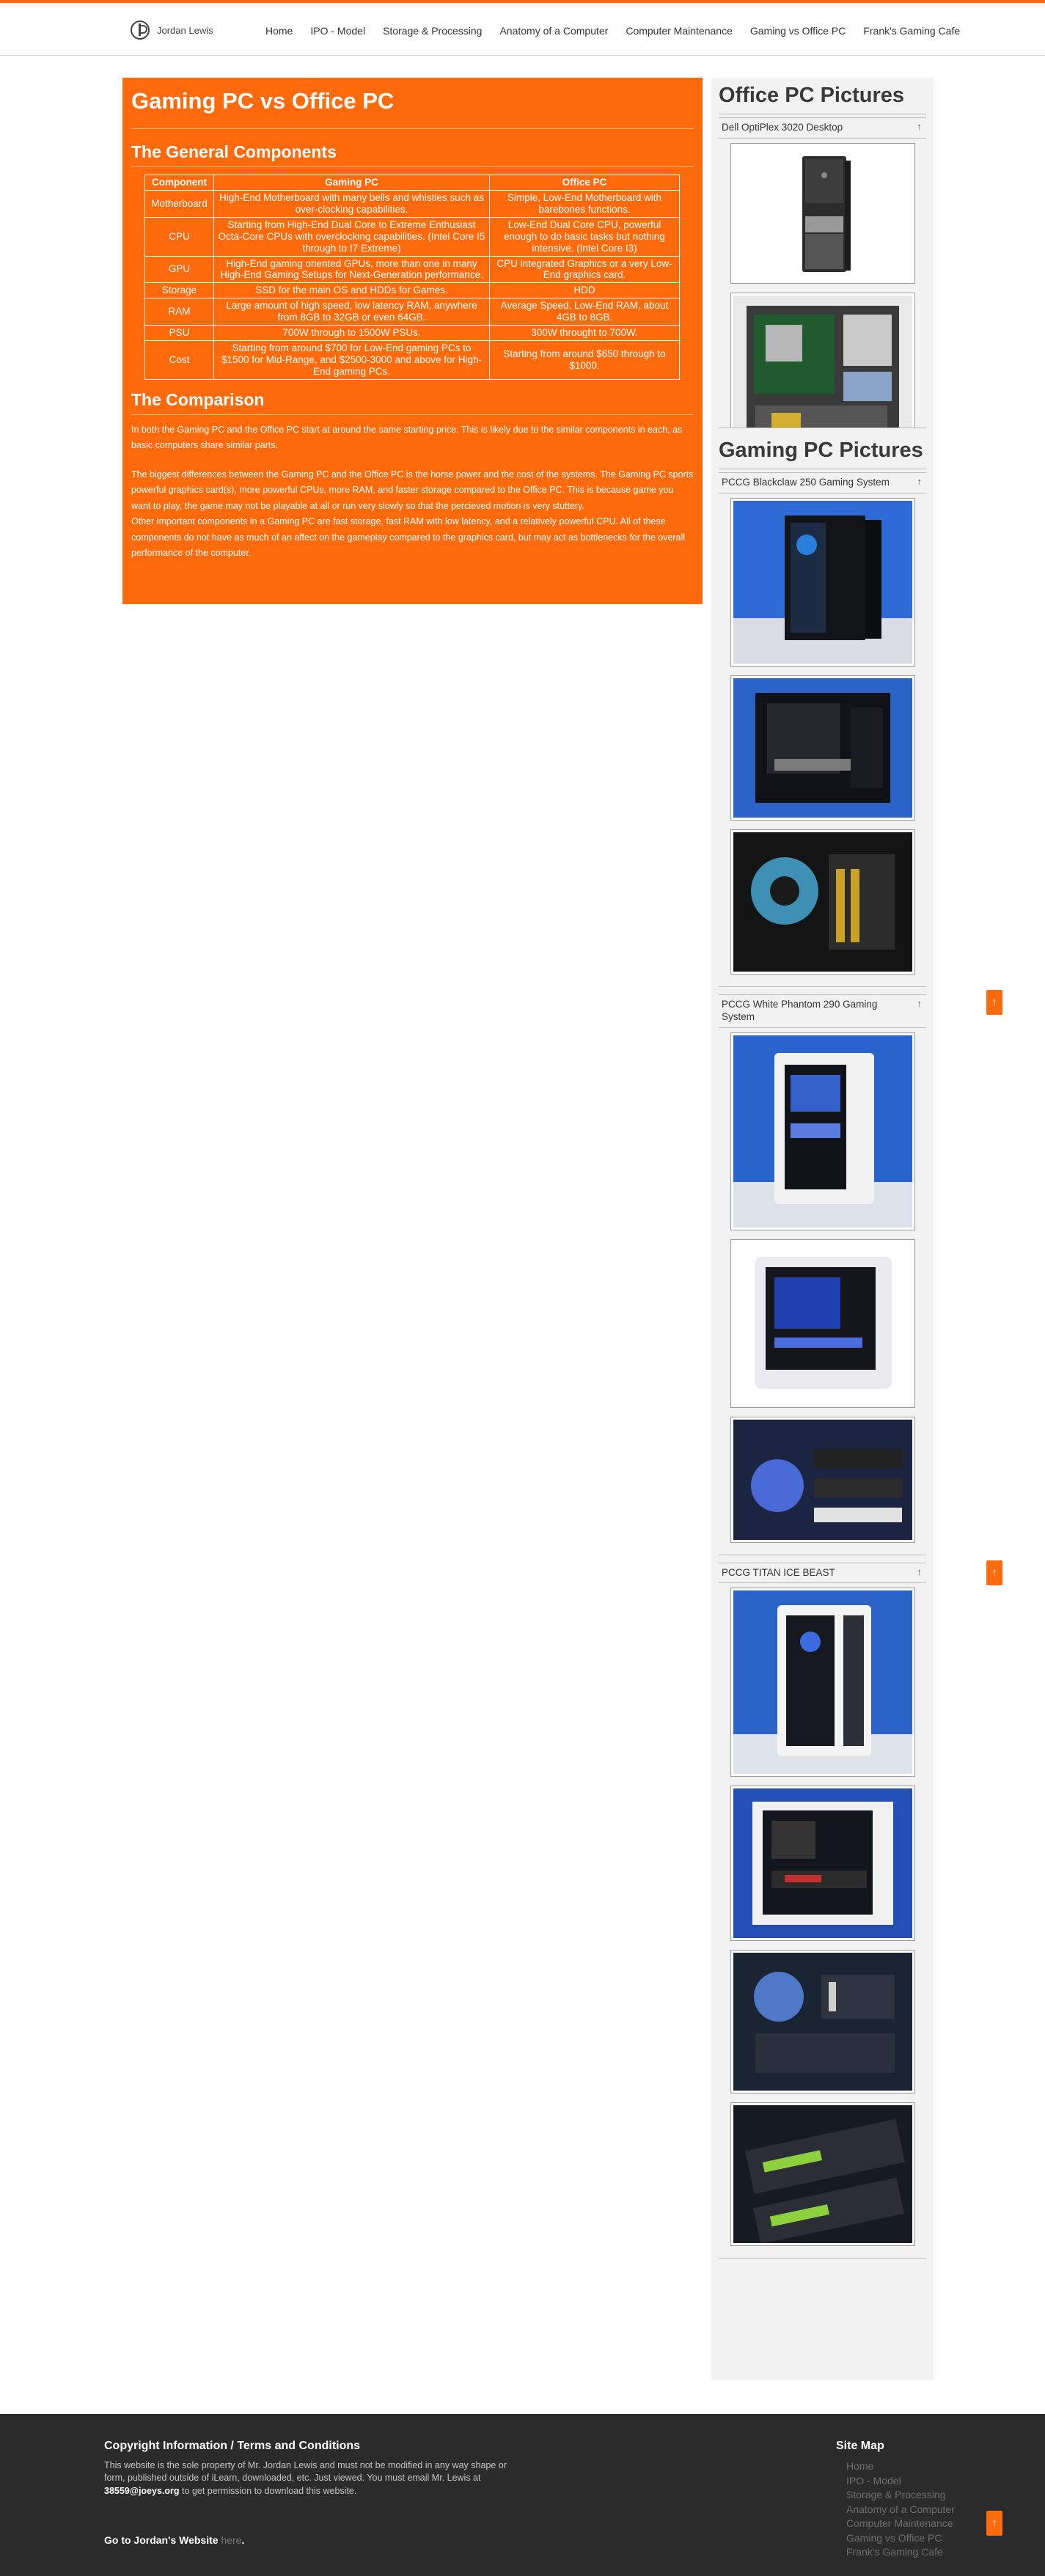  I want to click on table-header-row: Component Gaming PC Office PC, so click(412, 183).